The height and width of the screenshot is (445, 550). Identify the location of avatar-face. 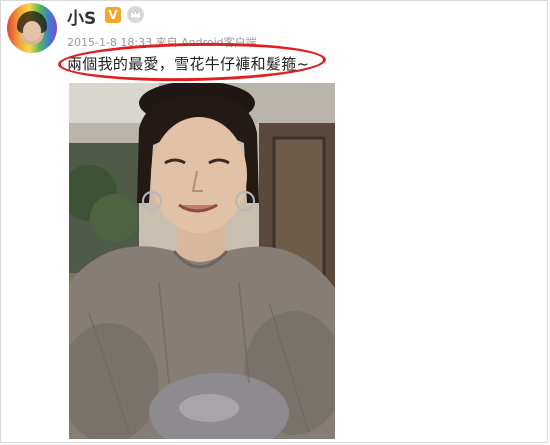
(32, 31).